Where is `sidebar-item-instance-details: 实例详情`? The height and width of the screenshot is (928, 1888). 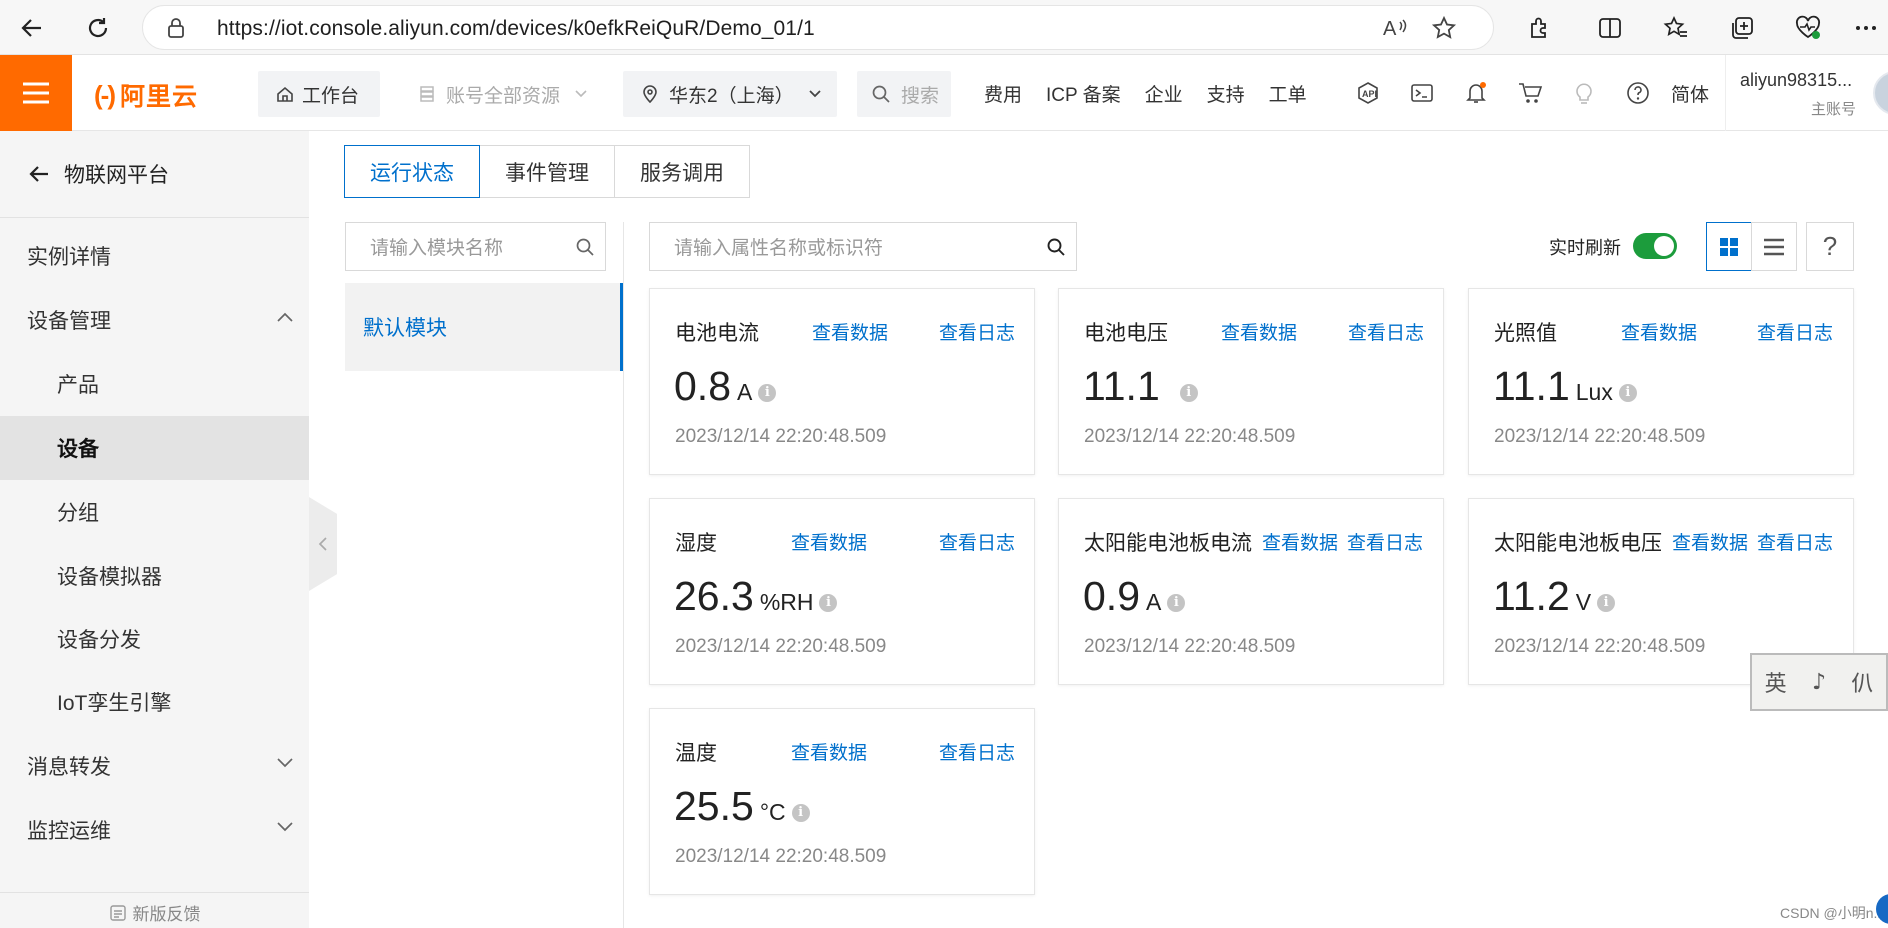
sidebar-item-instance-details: 实例详情 is located at coordinates (154, 256).